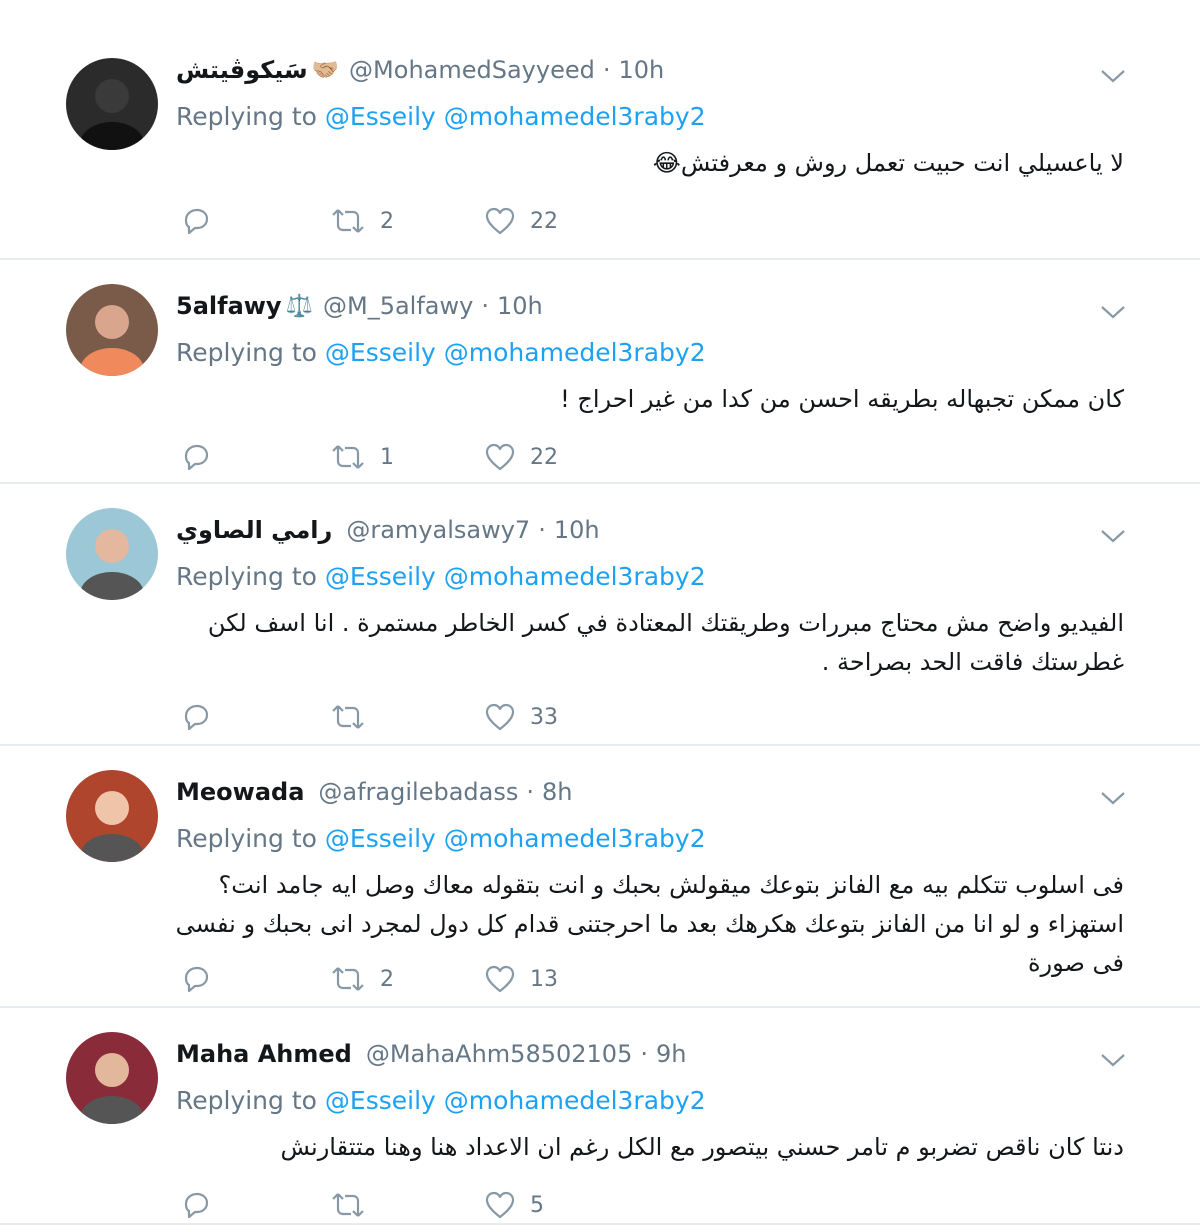 This screenshot has width=1200, height=1226. I want to click on display-name: رامي الصاوي, so click(254, 530).